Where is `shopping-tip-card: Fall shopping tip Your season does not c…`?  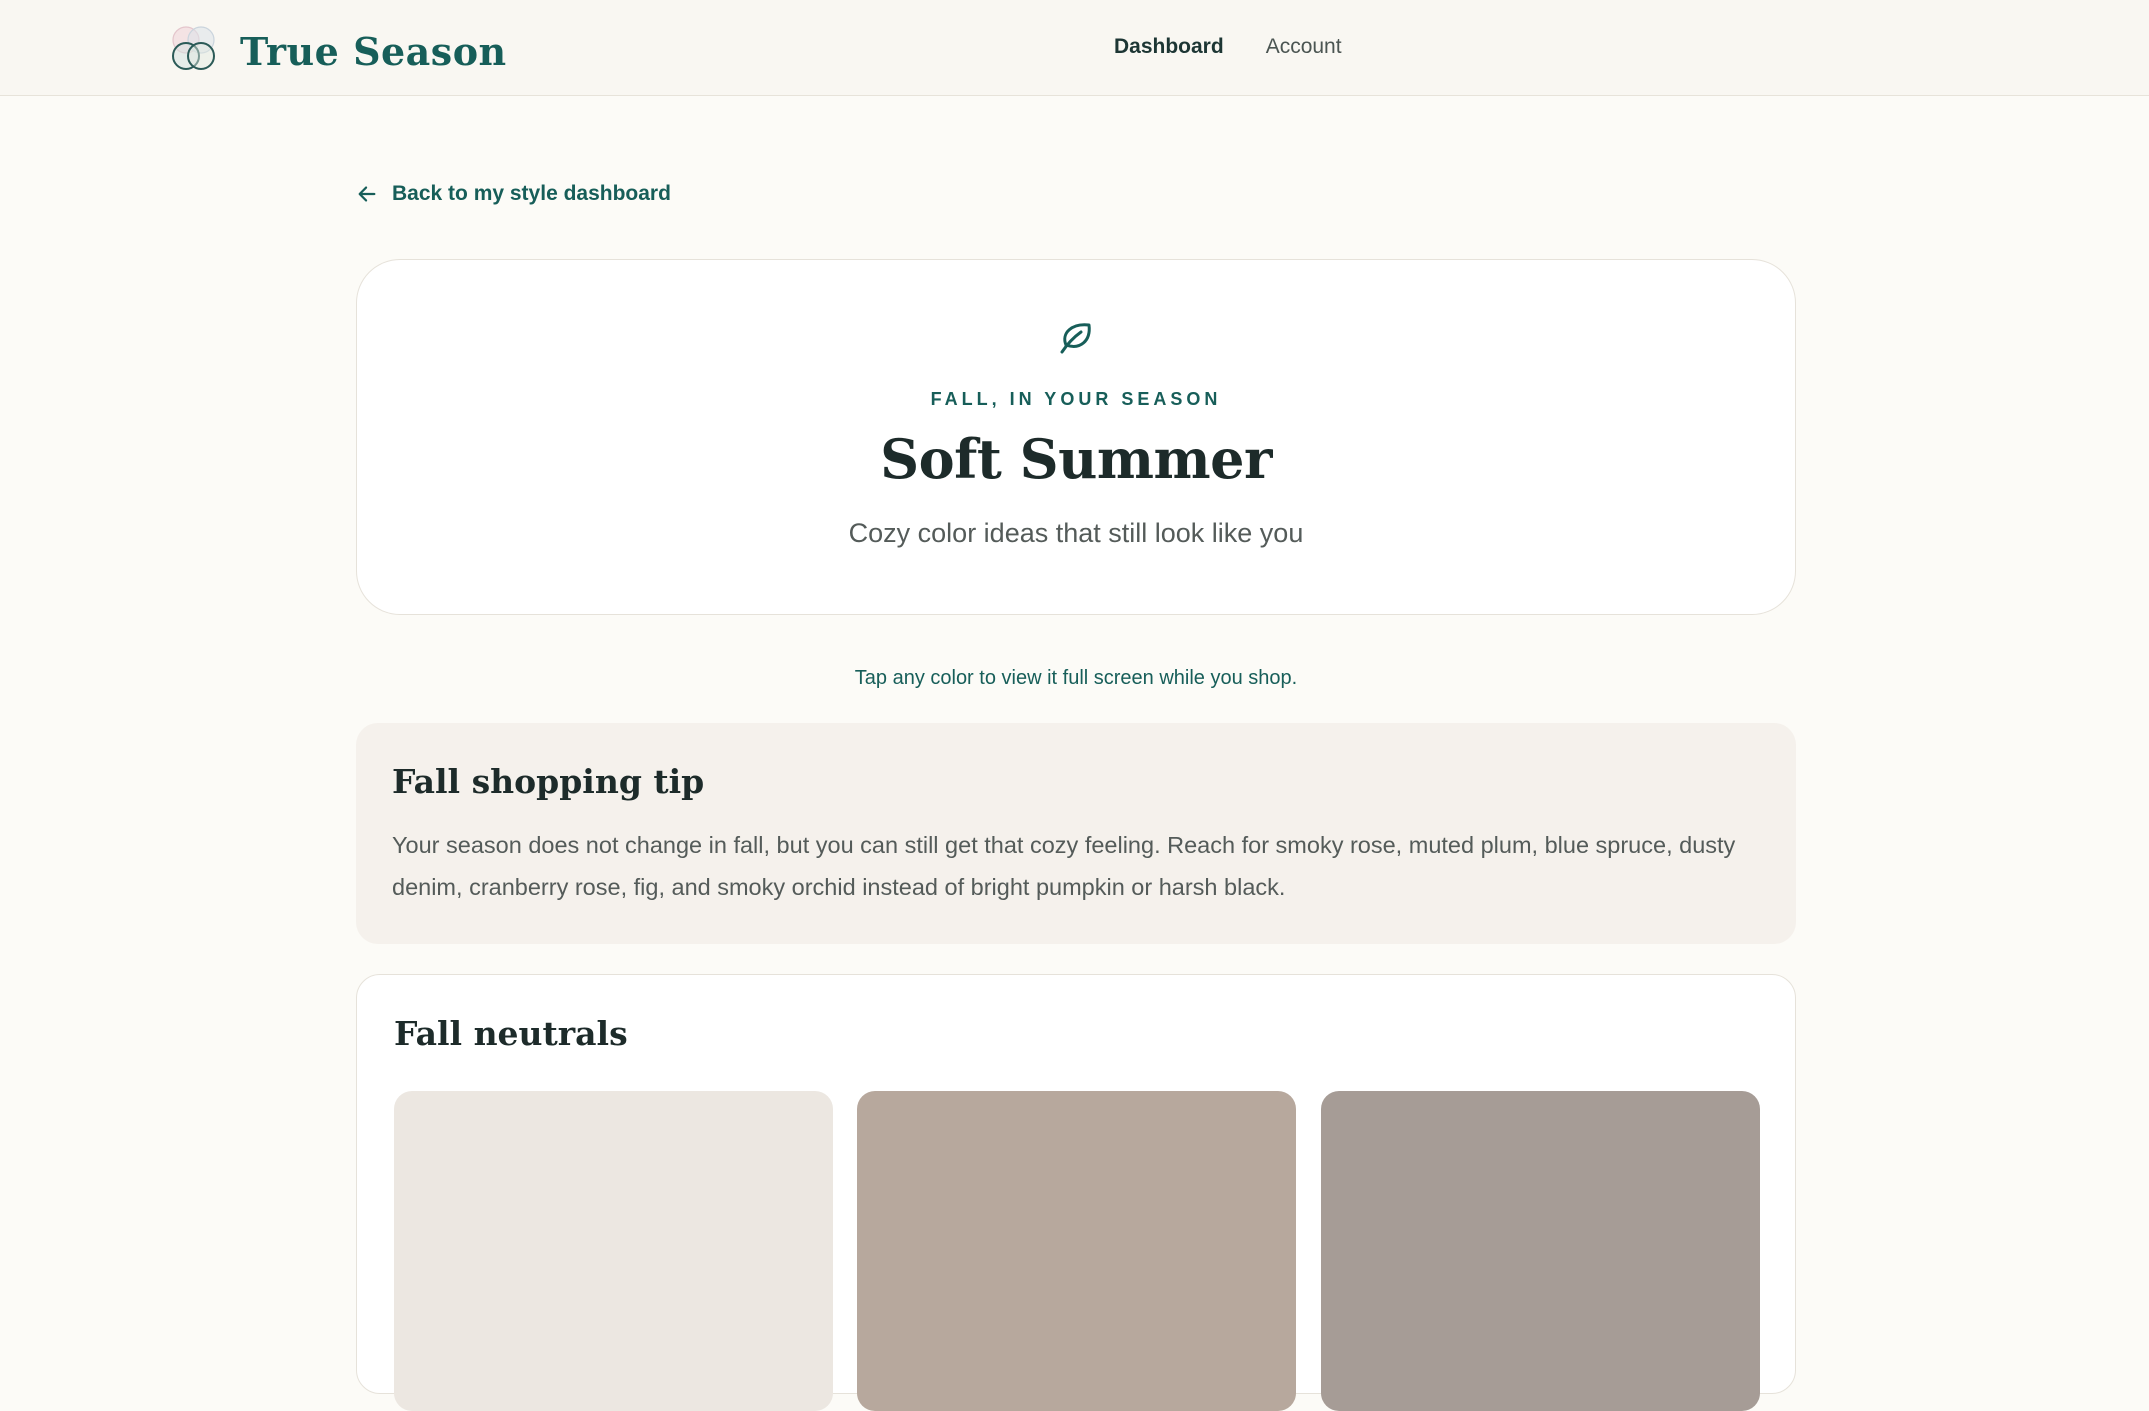
shopping-tip-card: Fall shopping tip Your season does not c… is located at coordinates (1076, 833).